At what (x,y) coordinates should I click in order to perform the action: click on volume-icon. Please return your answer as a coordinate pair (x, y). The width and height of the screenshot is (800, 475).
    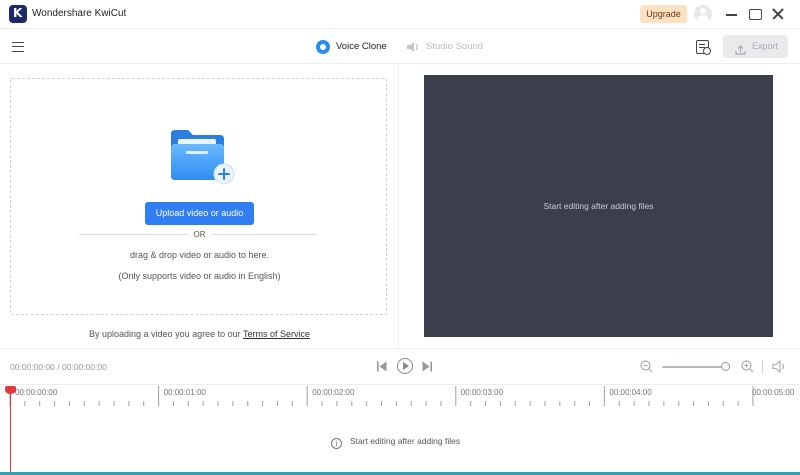
    Looking at the image, I should click on (779, 366).